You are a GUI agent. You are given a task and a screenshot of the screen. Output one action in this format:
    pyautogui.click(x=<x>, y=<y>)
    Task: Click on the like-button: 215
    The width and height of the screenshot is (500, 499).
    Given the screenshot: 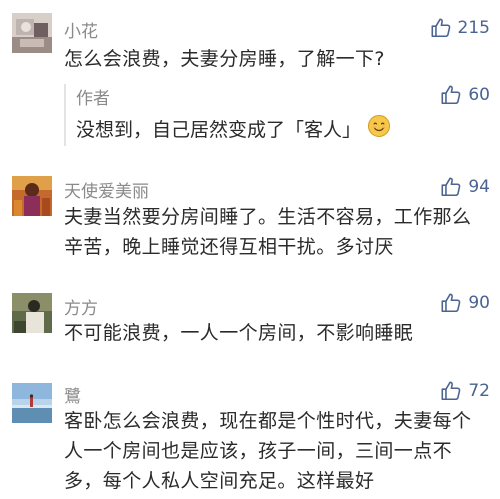 What is the action you would take?
    pyautogui.click(x=460, y=28)
    